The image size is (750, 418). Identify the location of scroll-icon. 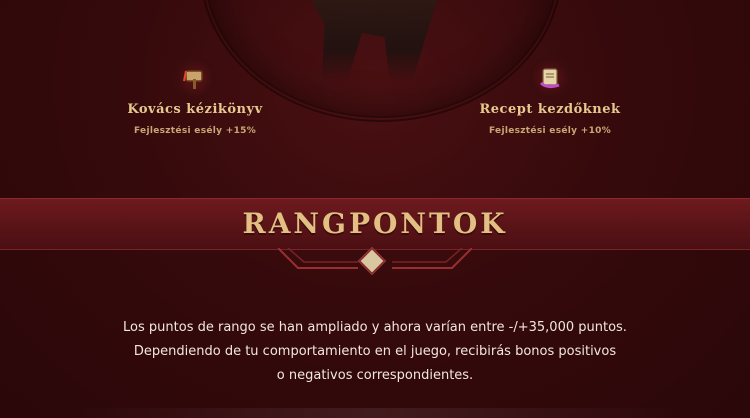
(550, 78).